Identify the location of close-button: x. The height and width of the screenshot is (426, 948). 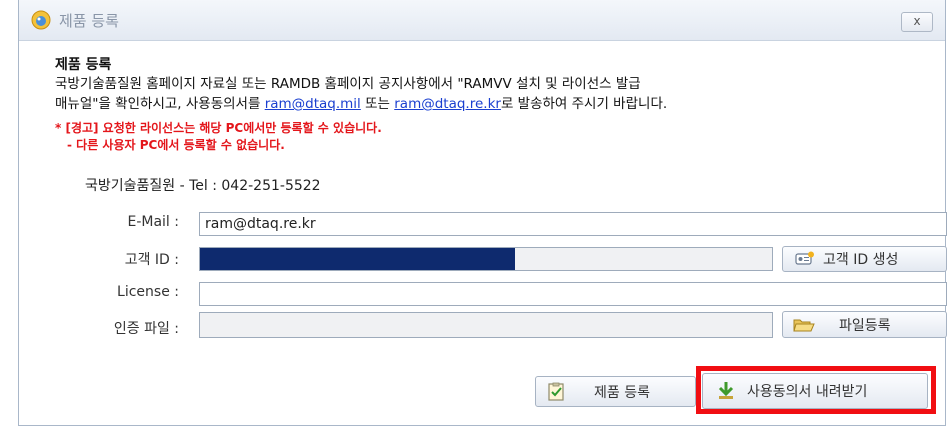
(917, 22).